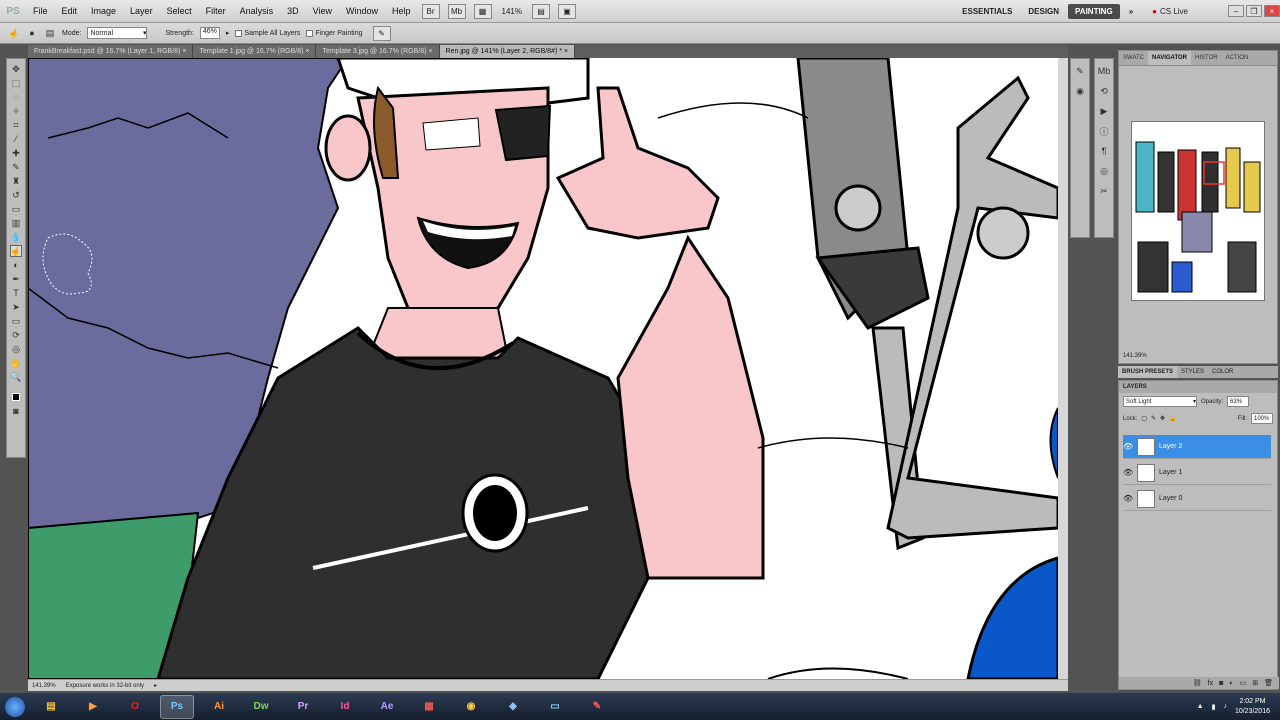 The height and width of the screenshot is (720, 1280). Describe the element at coordinates (429, 707) in the screenshot. I see `archive-icon: ▦` at that location.